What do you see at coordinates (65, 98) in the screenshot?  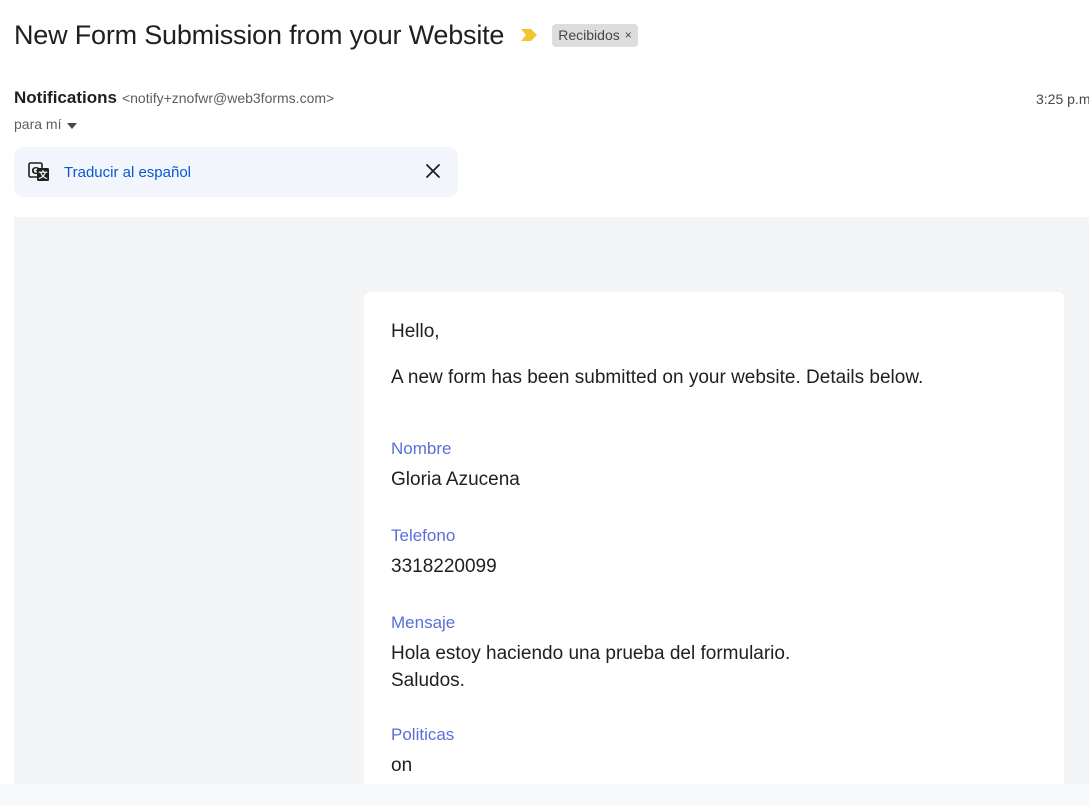 I see `sender-name: Notifications` at bounding box center [65, 98].